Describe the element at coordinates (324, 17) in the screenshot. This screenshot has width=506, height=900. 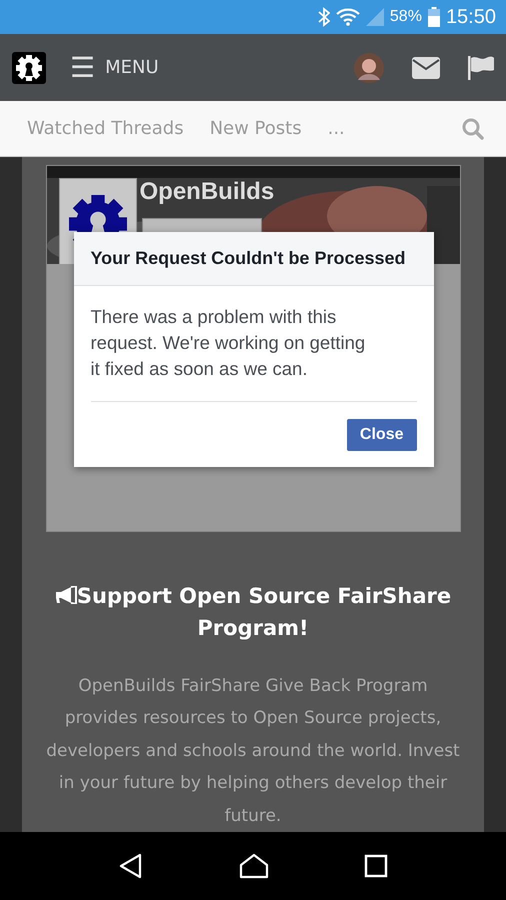
I see `bluetooth-icon` at that location.